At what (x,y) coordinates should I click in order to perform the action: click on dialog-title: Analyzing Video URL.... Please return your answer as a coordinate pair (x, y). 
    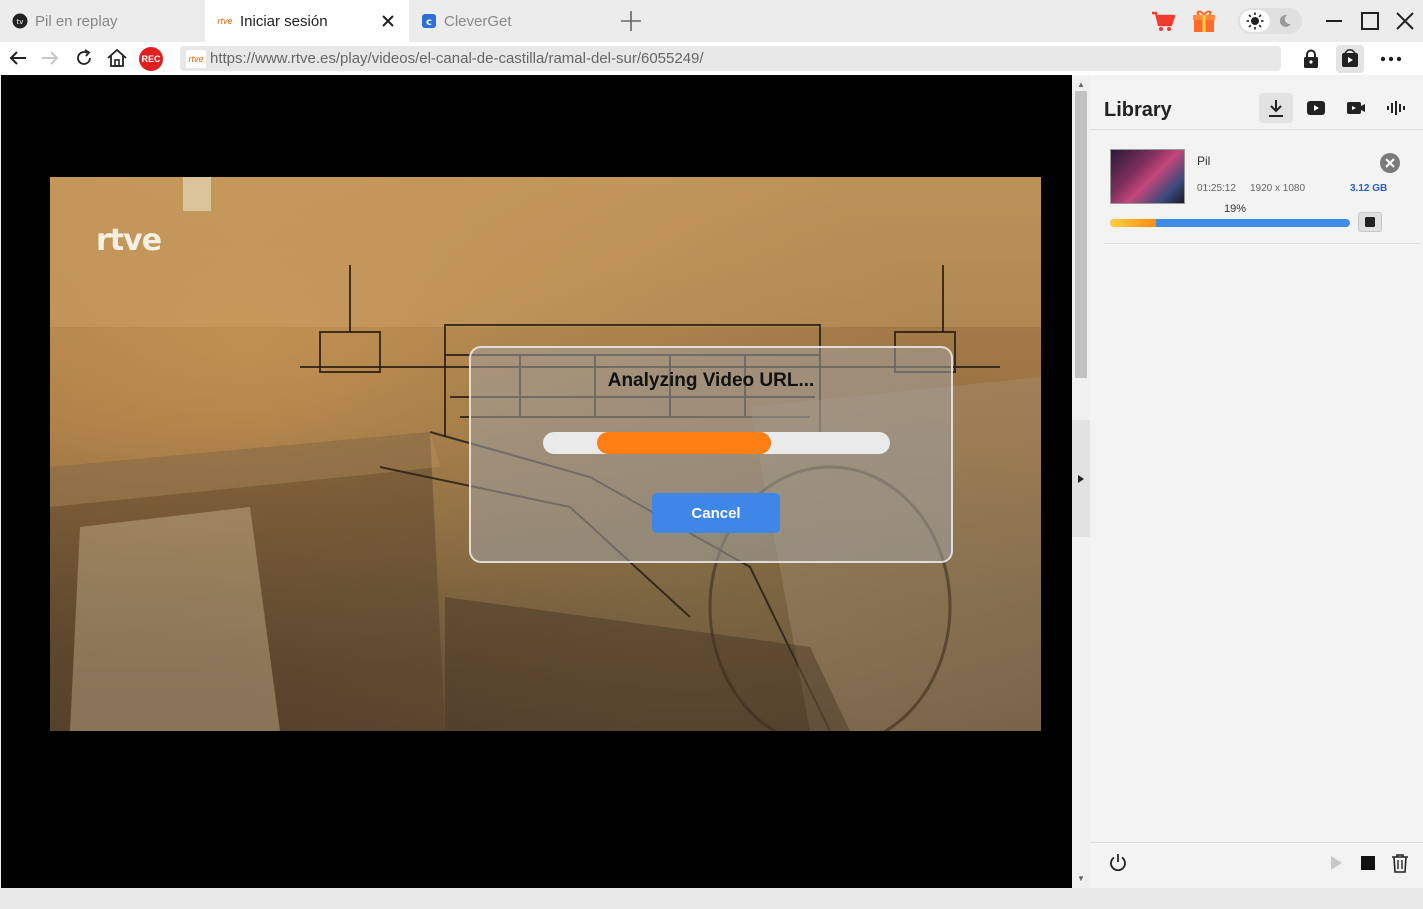
    Looking at the image, I should click on (711, 380).